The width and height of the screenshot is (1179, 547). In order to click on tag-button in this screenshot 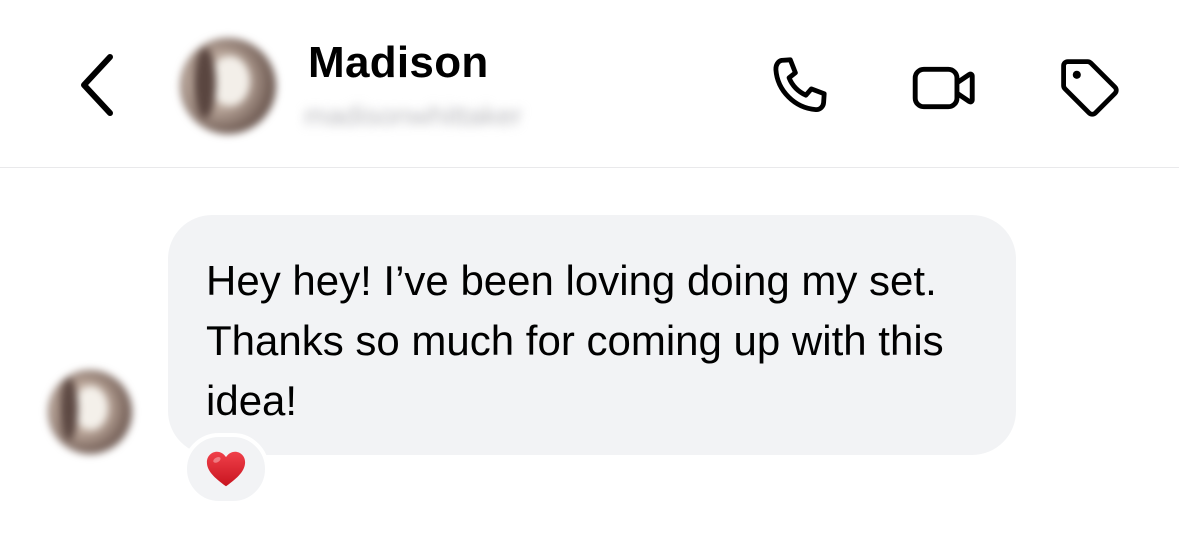, I will do `click(1090, 88)`.